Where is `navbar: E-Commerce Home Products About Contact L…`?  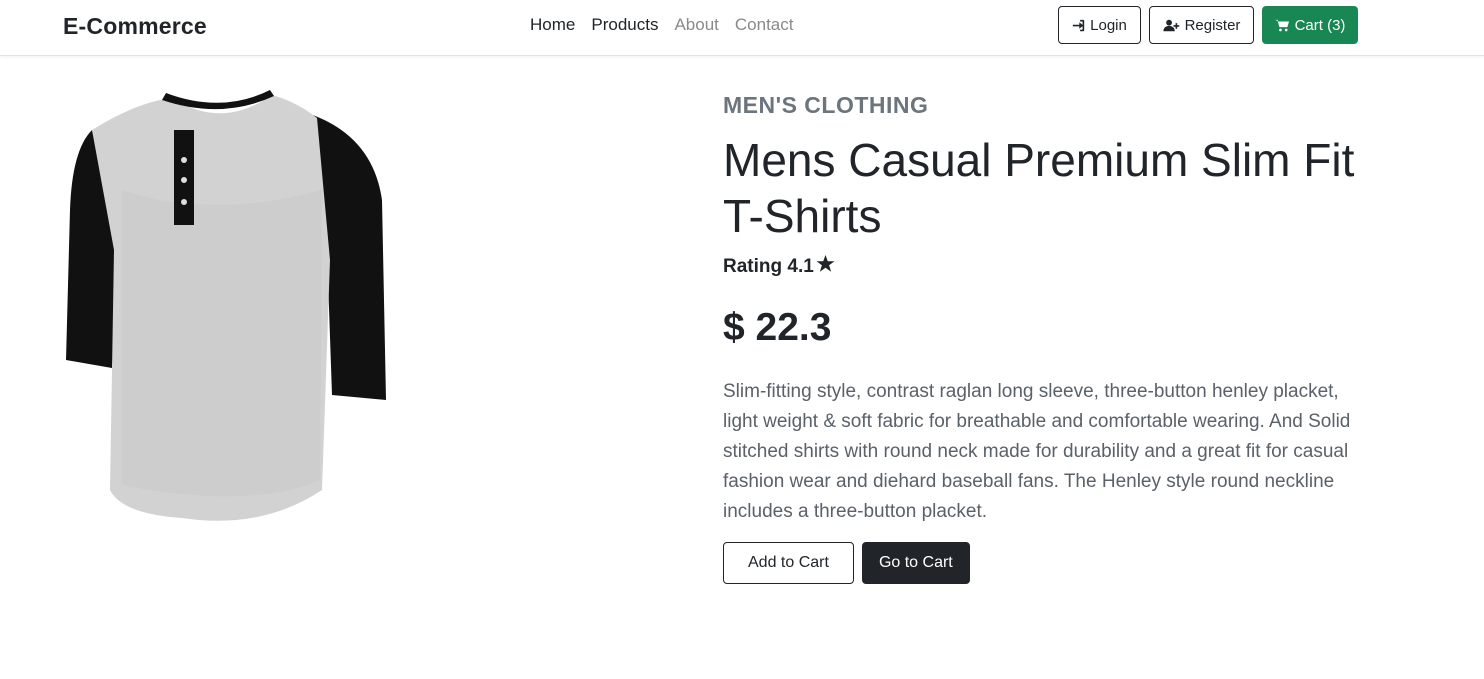 navbar: E-Commerce Home Products About Contact L… is located at coordinates (742, 28).